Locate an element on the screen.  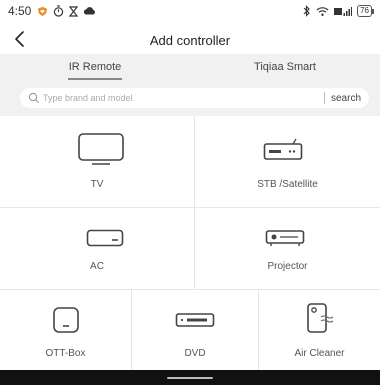
search-divider is located at coordinates (324, 98).